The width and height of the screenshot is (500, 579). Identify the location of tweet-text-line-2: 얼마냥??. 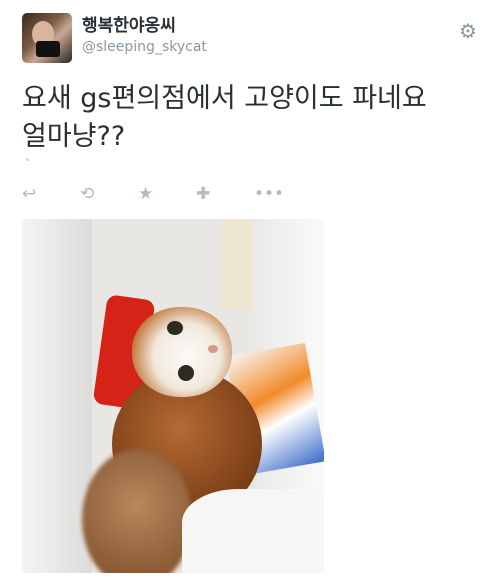
(74, 136).